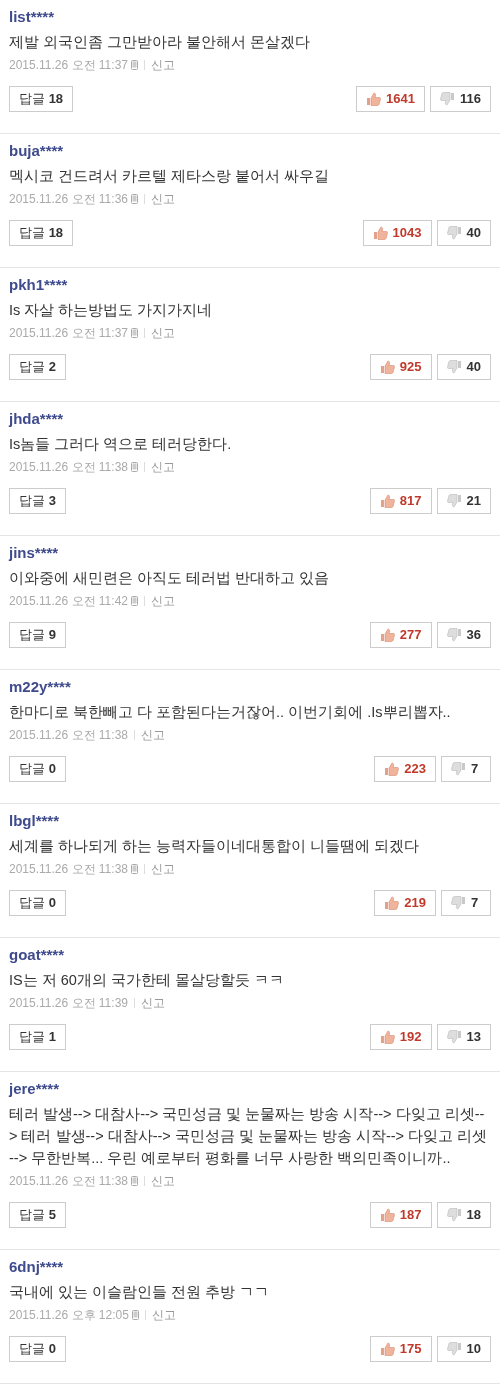 The image size is (500, 1392). Describe the element at coordinates (215, 846) in the screenshot. I see `comment-text: 세계를 하나되게 하는 능력자들이네대통합이 니들땜에 되겠다` at that location.